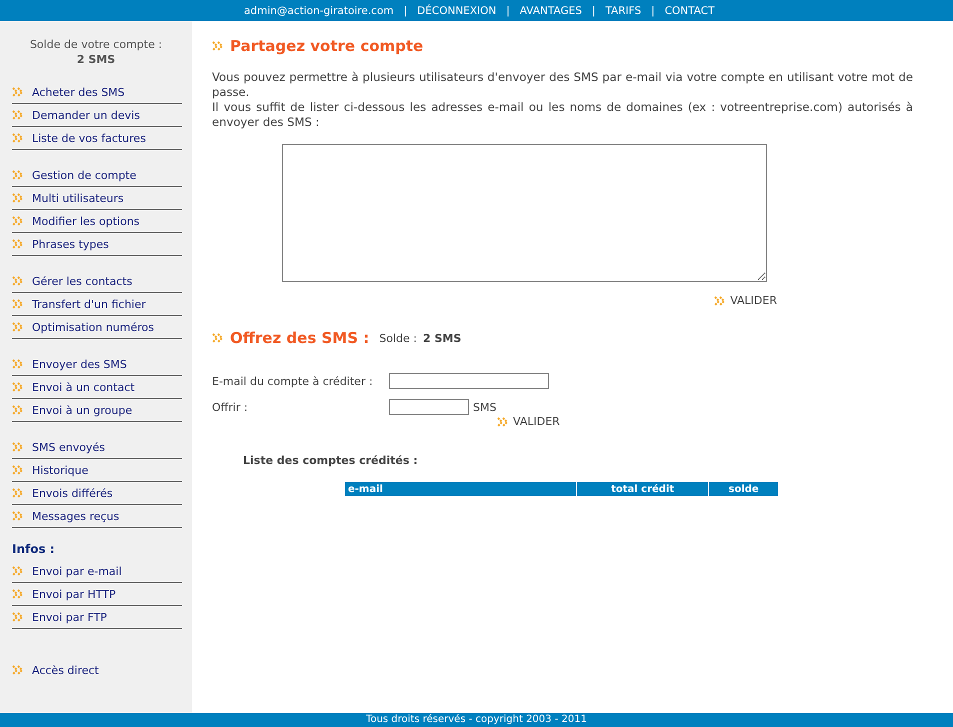 The height and width of the screenshot is (727, 953). Describe the element at coordinates (524, 213) in the screenshot. I see `address-list-field` at that location.